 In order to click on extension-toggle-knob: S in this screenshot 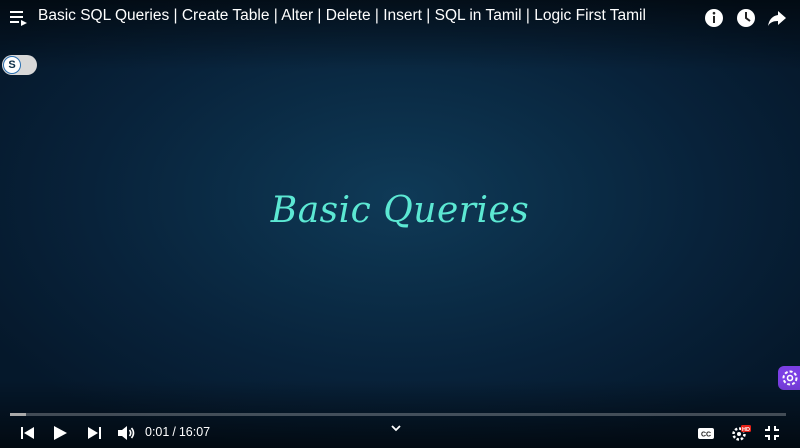, I will do `click(12, 65)`.